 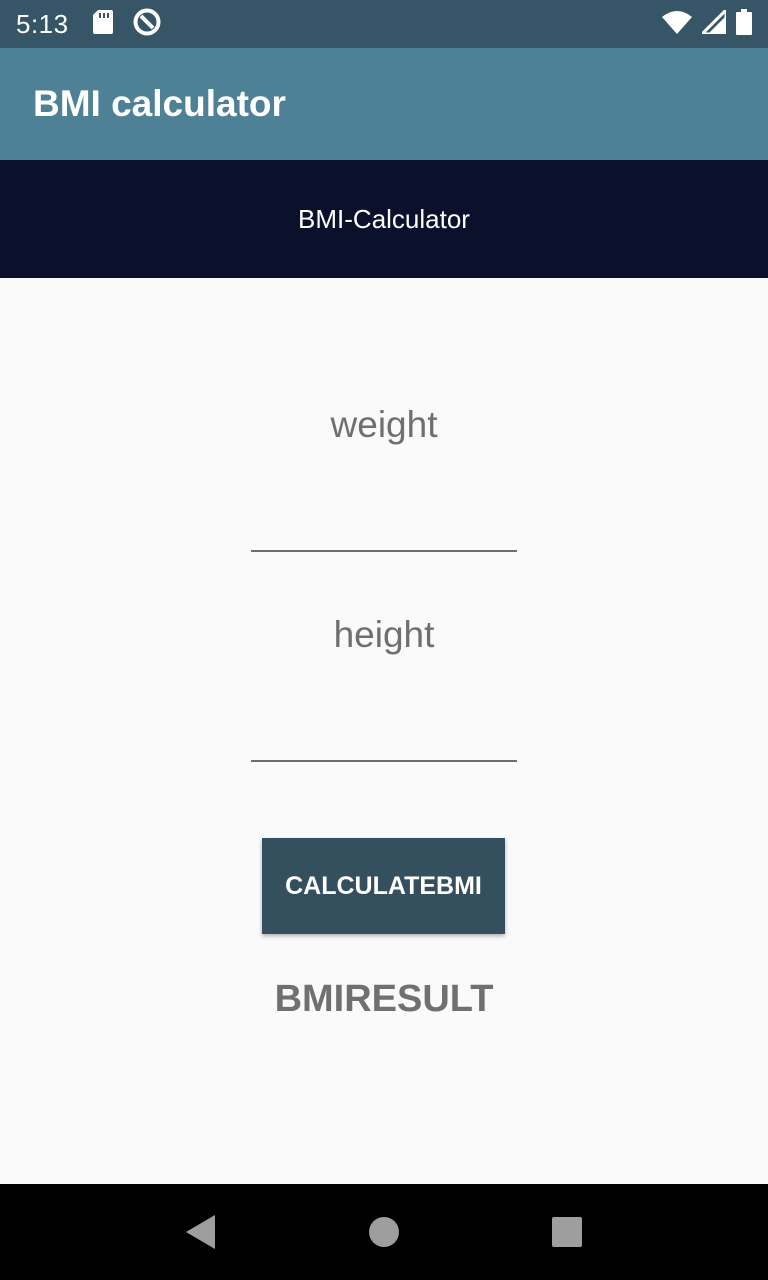 What do you see at coordinates (147, 24) in the screenshot?
I see `do-not-disturb-icon` at bounding box center [147, 24].